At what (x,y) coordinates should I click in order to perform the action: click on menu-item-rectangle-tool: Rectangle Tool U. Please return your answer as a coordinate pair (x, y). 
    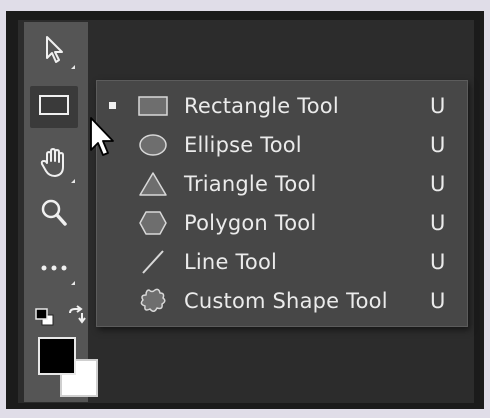
    Looking at the image, I should click on (282, 106).